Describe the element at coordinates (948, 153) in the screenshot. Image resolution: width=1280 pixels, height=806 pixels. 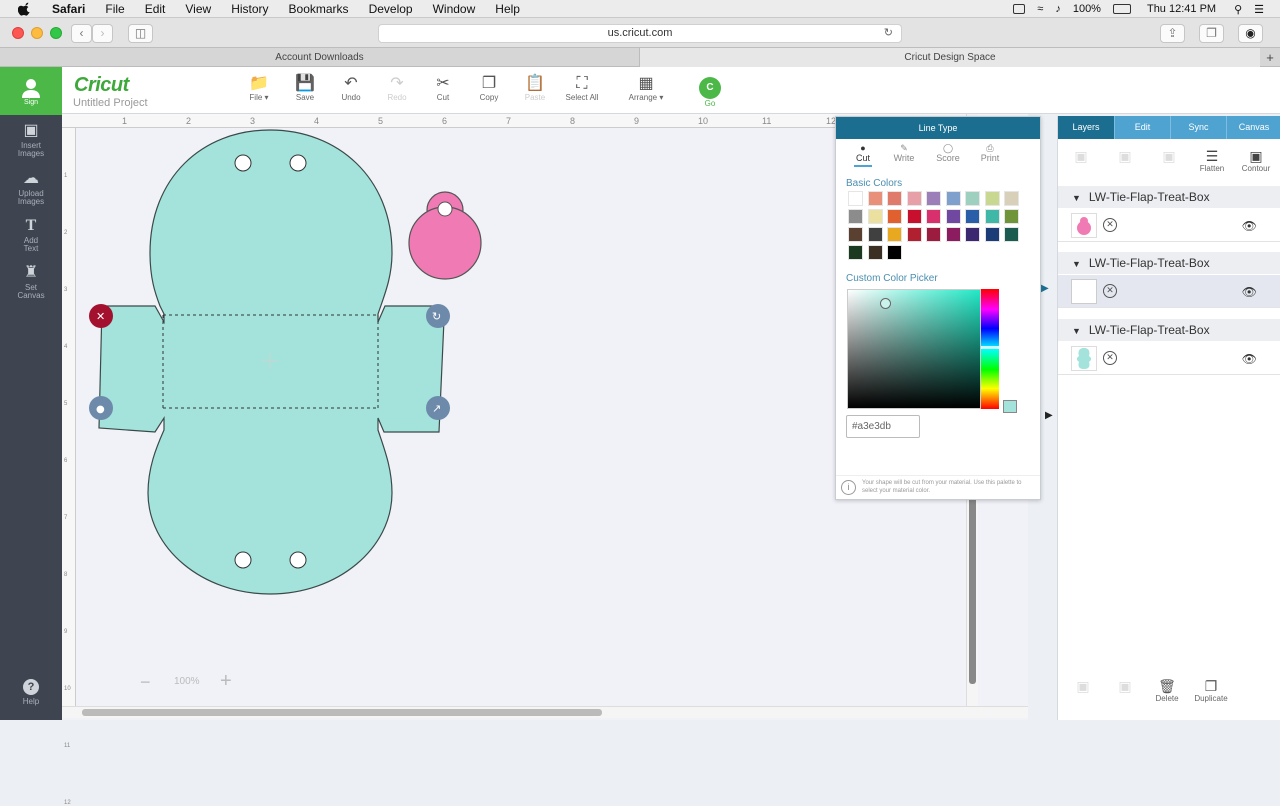
I see `tab-score: ◯ Score` at that location.